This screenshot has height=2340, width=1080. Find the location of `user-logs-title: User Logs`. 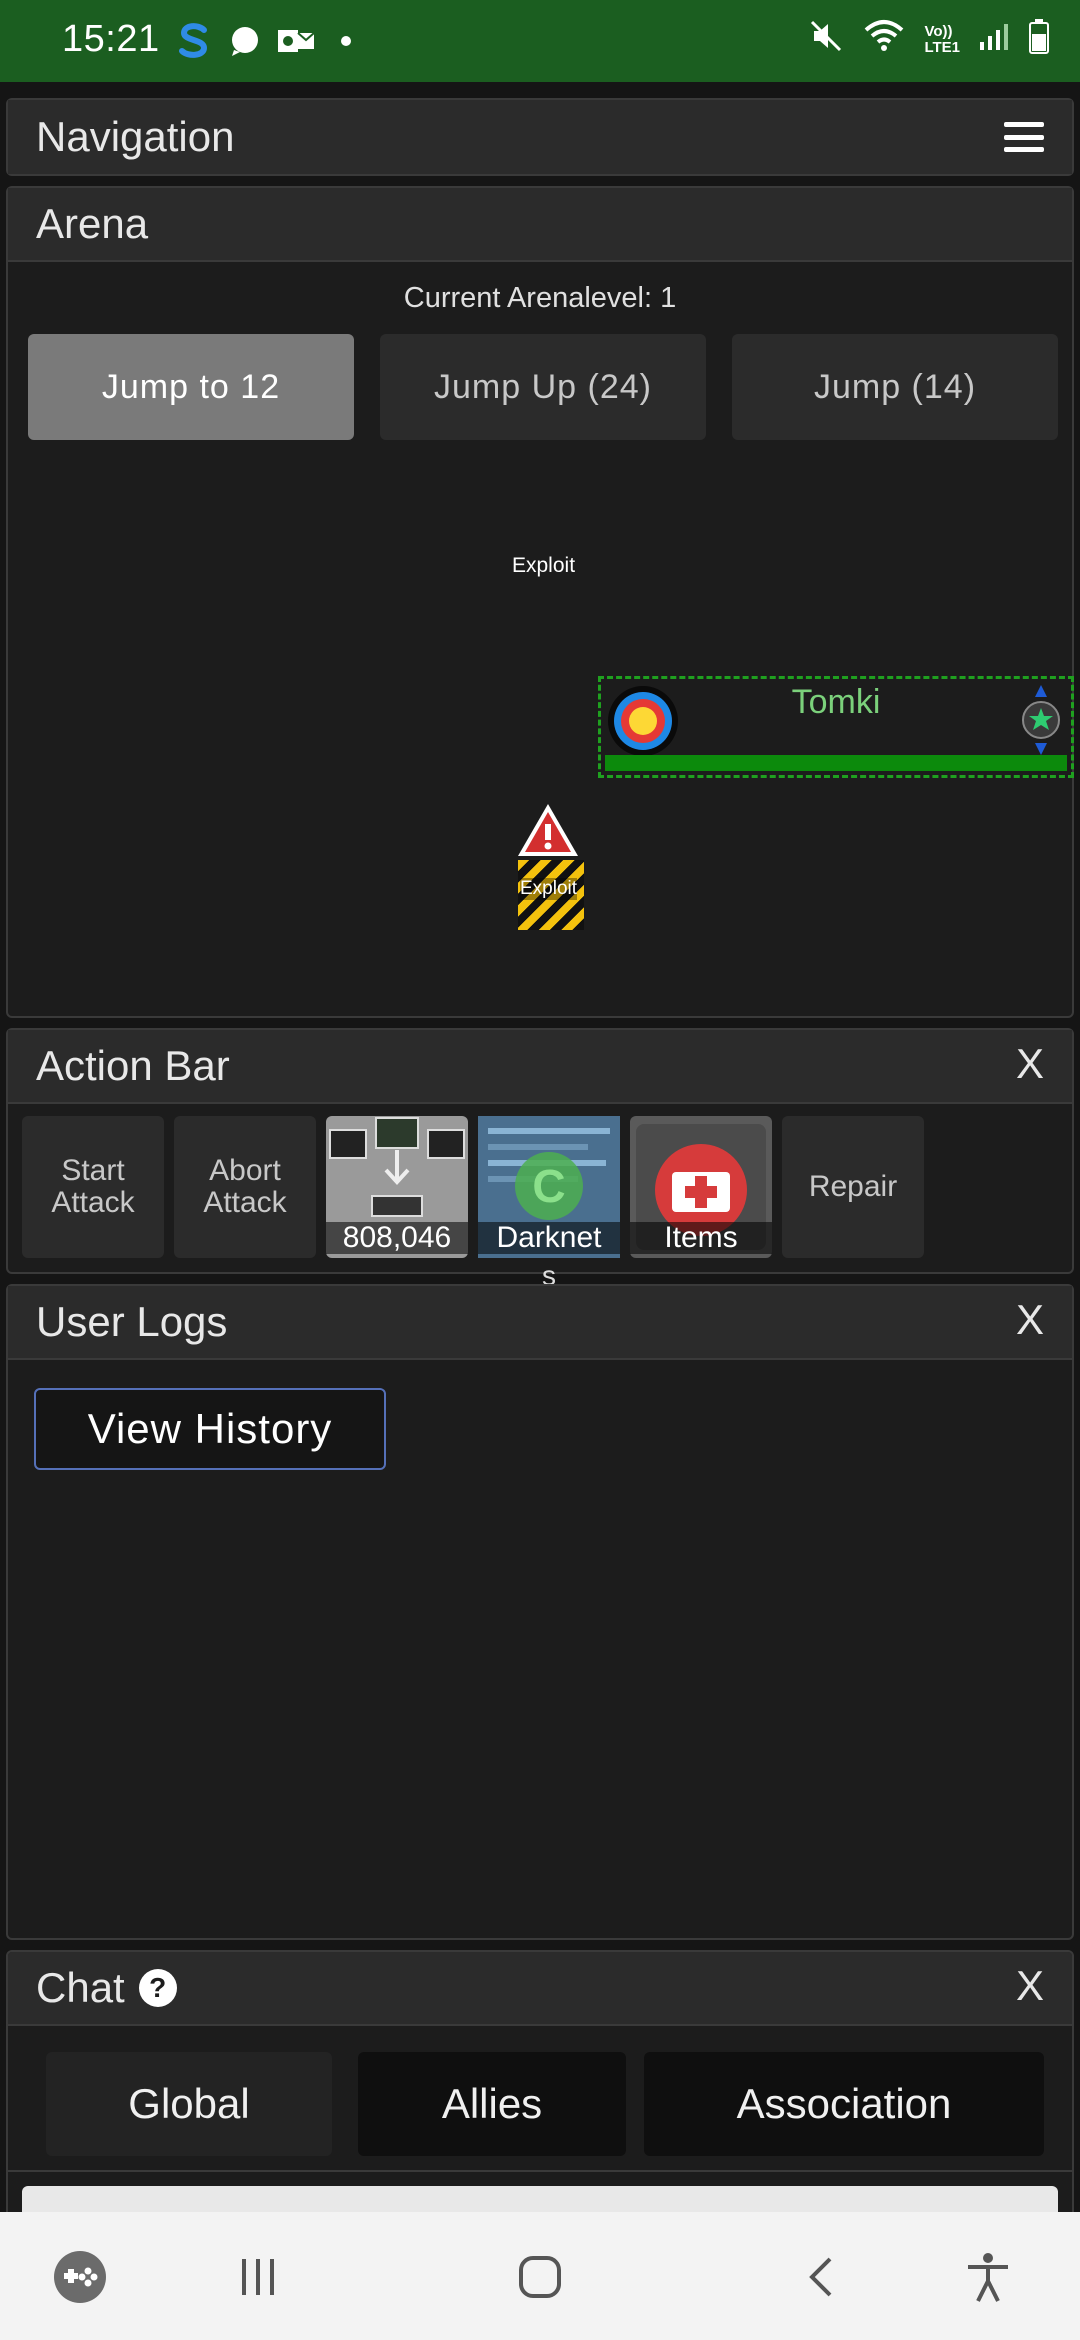

user-logs-title: User Logs is located at coordinates (132, 1321).